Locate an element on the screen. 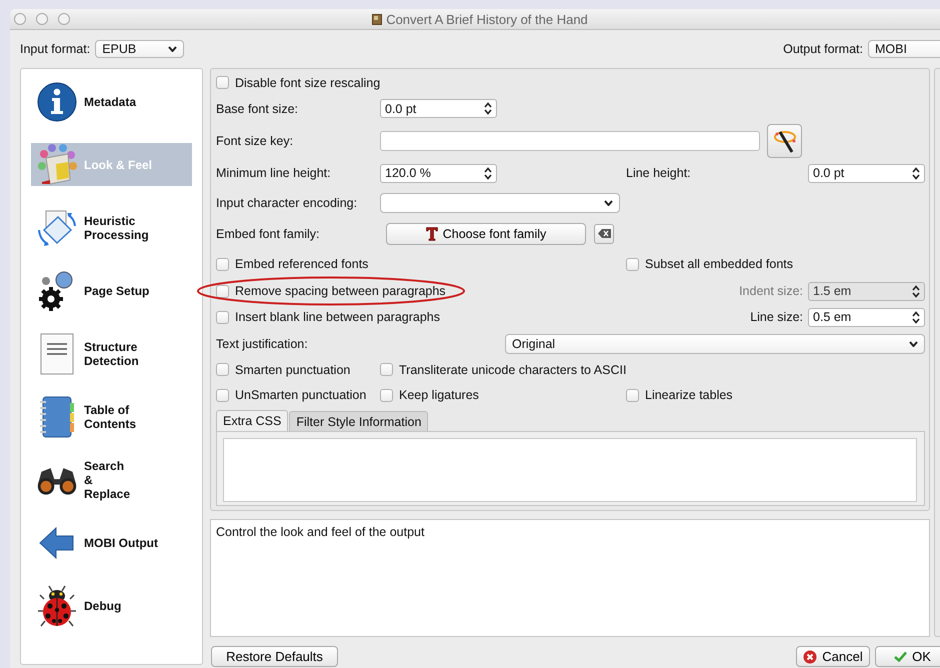  ladybug-icon is located at coordinates (57, 605).